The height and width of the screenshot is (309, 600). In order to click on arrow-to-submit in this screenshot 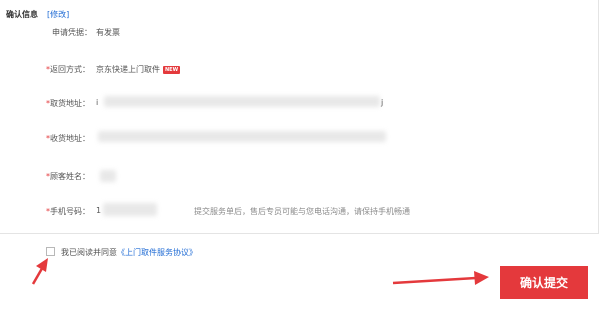, I will do `click(440, 278)`.